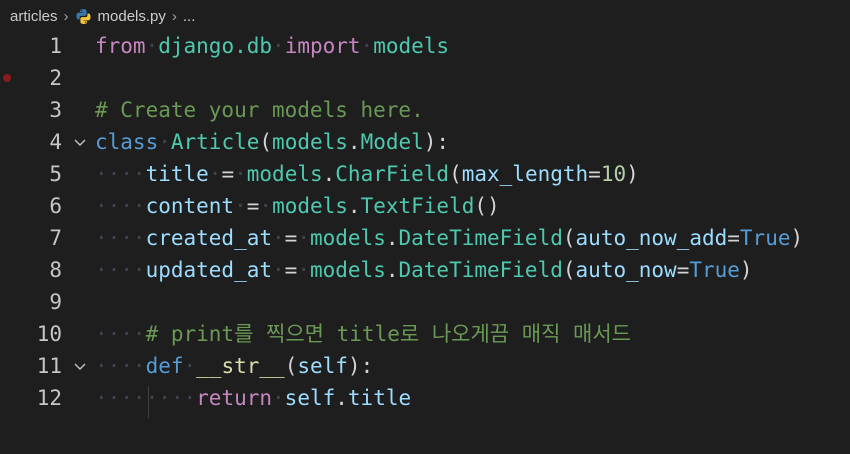 This screenshot has height=454, width=850. I want to click on code-line: 10 ····# print를 찍으면 title로 나오게끔 매직 매서드, so click(425, 334).